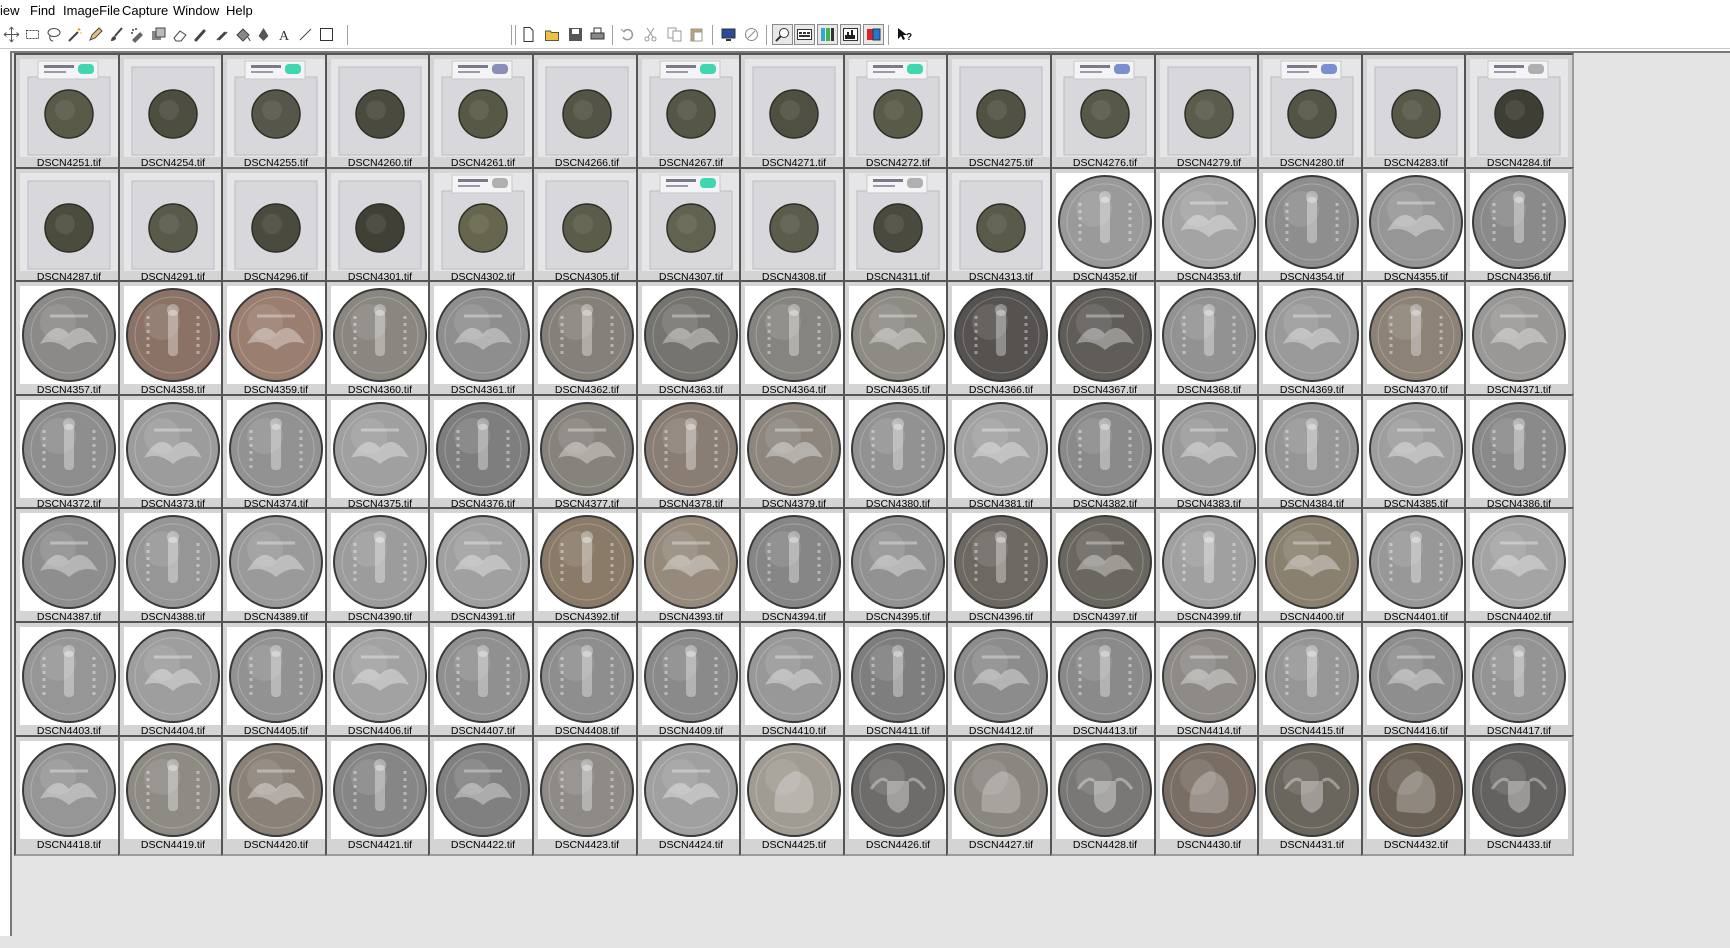  Describe the element at coordinates (1001, 795) in the screenshot. I see `thumbnail-item: DSCN4427.tif` at that location.